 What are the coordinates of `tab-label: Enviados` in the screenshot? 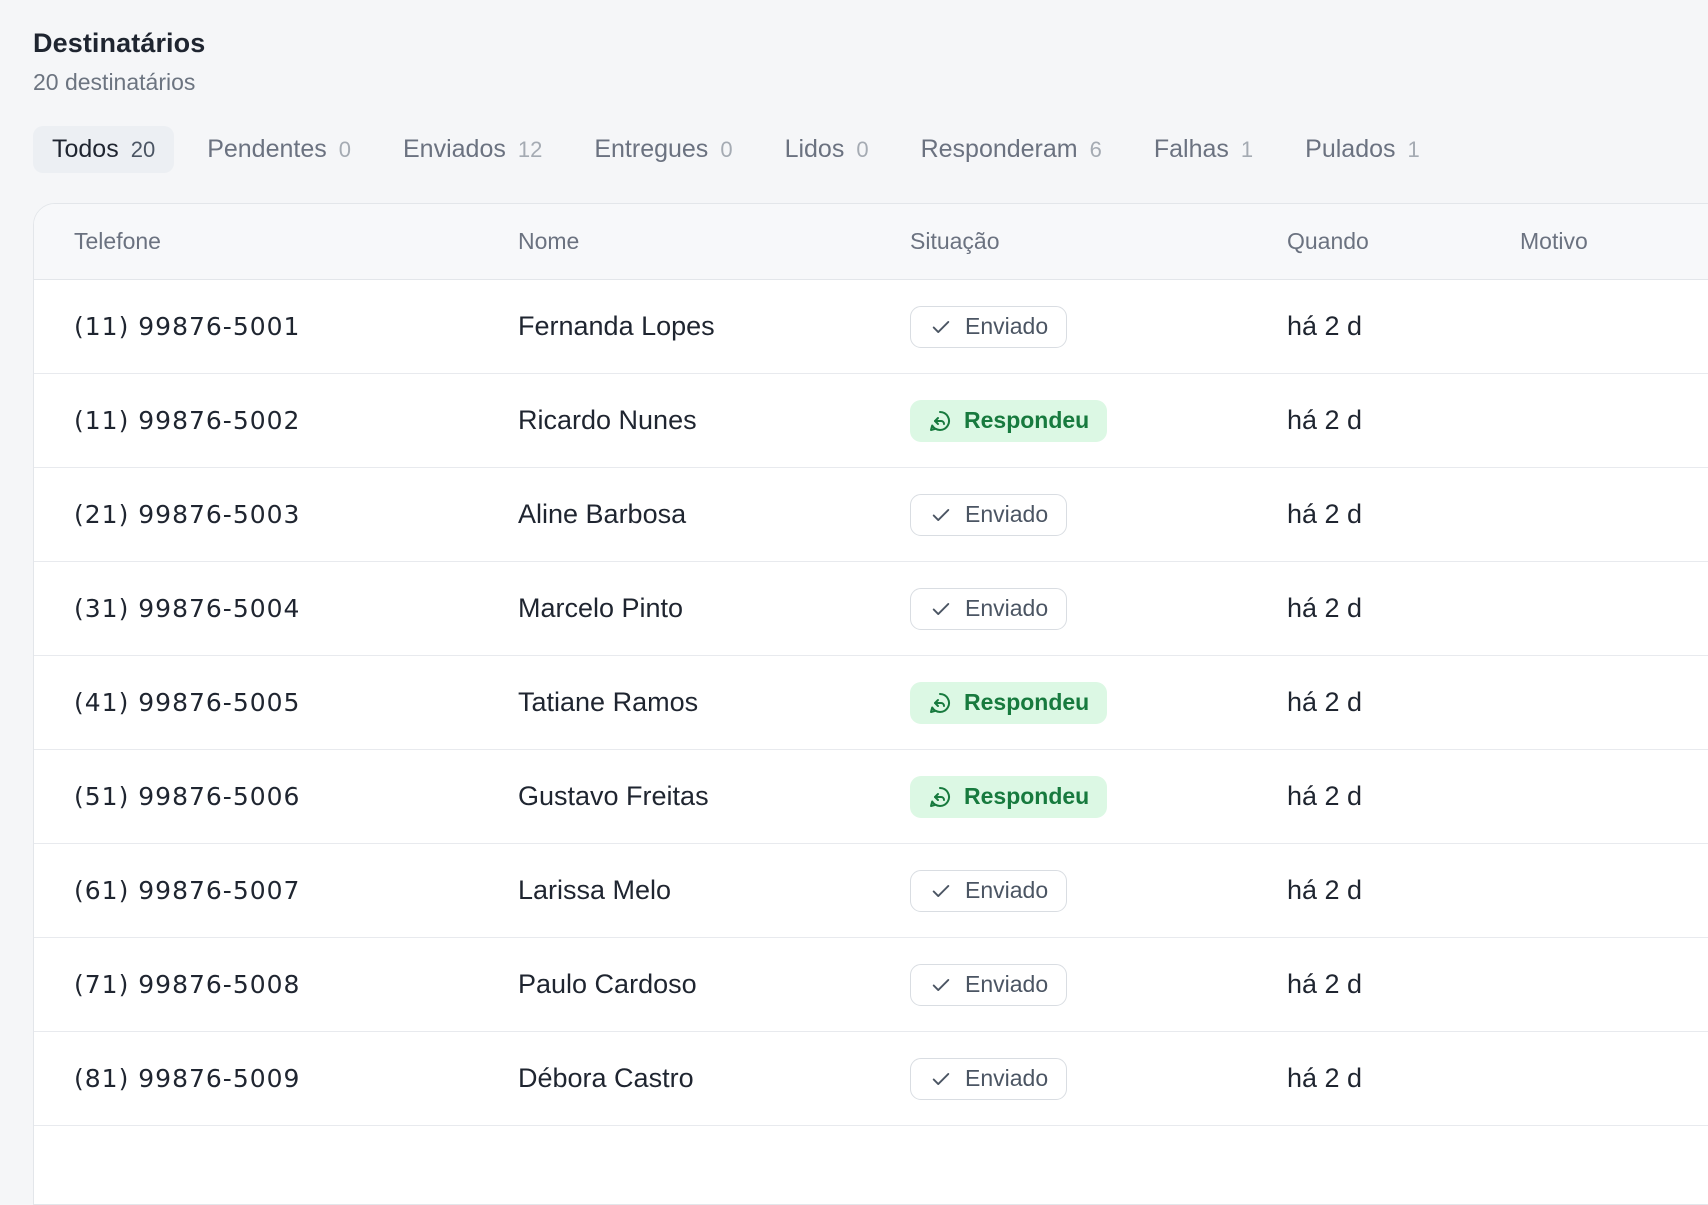 It's located at (454, 149).